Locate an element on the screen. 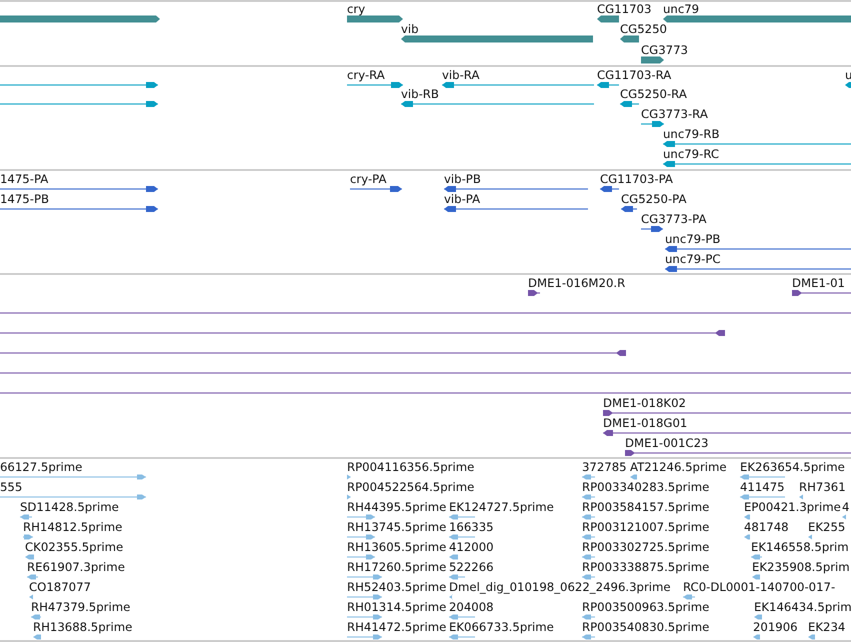 The height and width of the screenshot is (642, 851). feature-label: CK02355.5prime is located at coordinates (74, 547).